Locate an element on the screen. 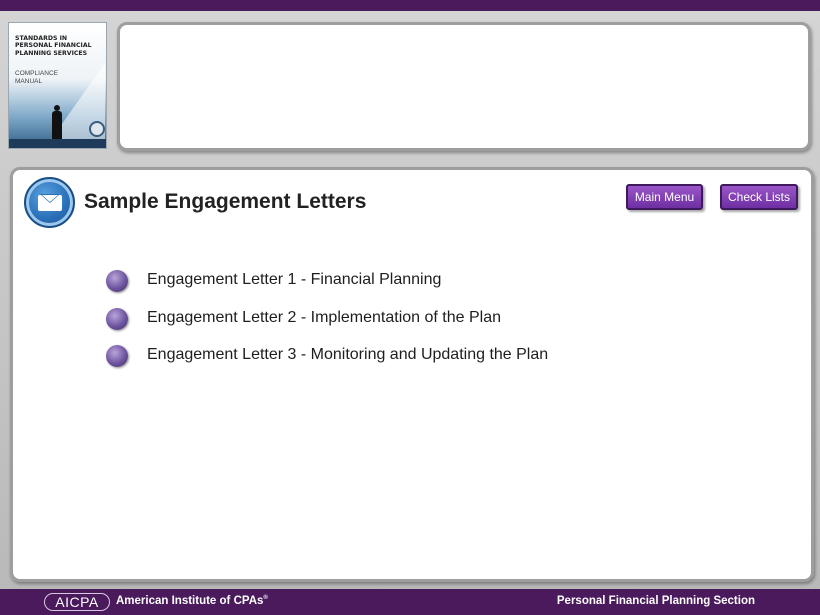 The height and width of the screenshot is (615, 820). cover-seal-icon is located at coordinates (97, 129).